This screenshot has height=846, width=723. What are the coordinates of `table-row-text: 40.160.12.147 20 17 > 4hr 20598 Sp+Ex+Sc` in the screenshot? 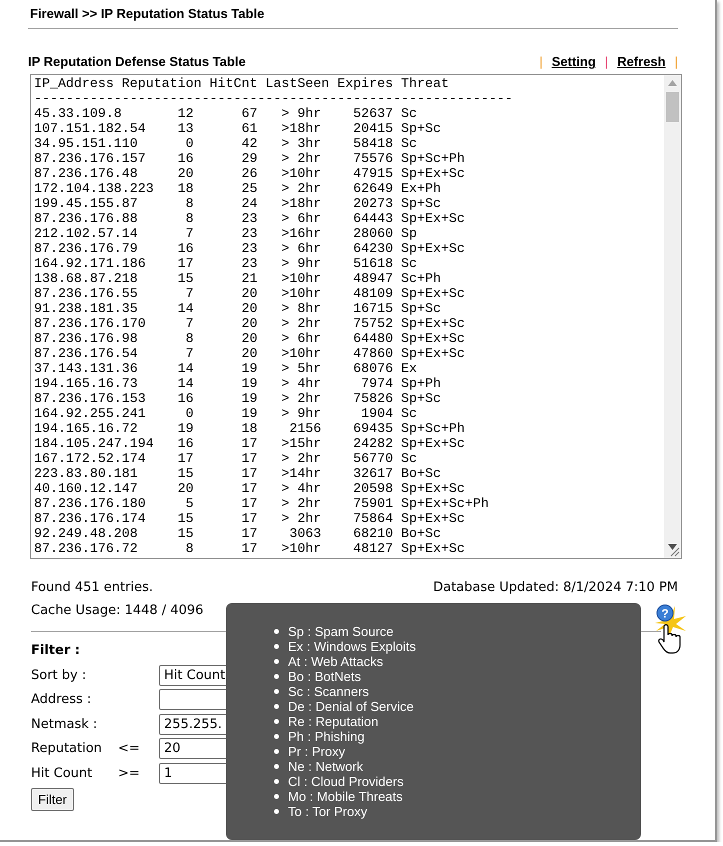 It's located at (250, 488).